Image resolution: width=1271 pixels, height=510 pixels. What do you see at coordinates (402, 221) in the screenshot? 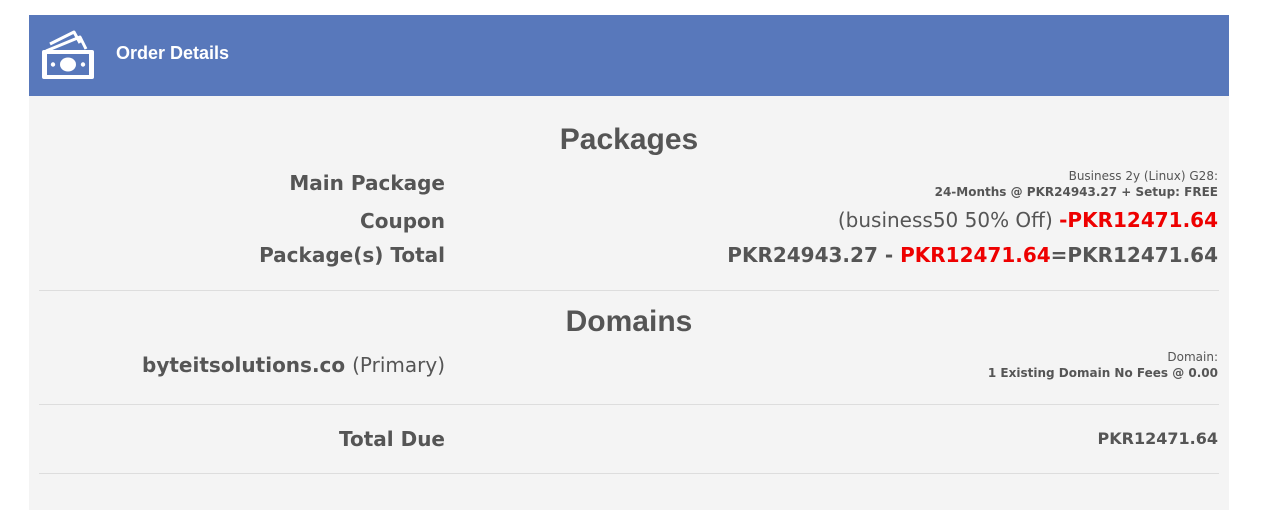
I see `coupon-label: Coupon` at bounding box center [402, 221].